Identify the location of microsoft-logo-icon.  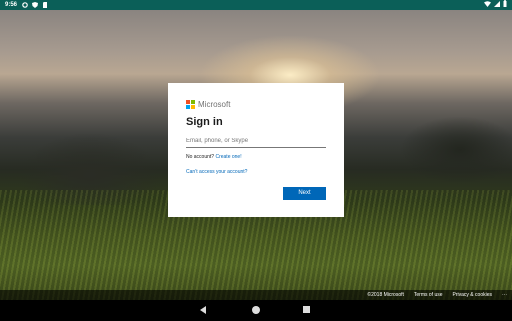
(190, 104).